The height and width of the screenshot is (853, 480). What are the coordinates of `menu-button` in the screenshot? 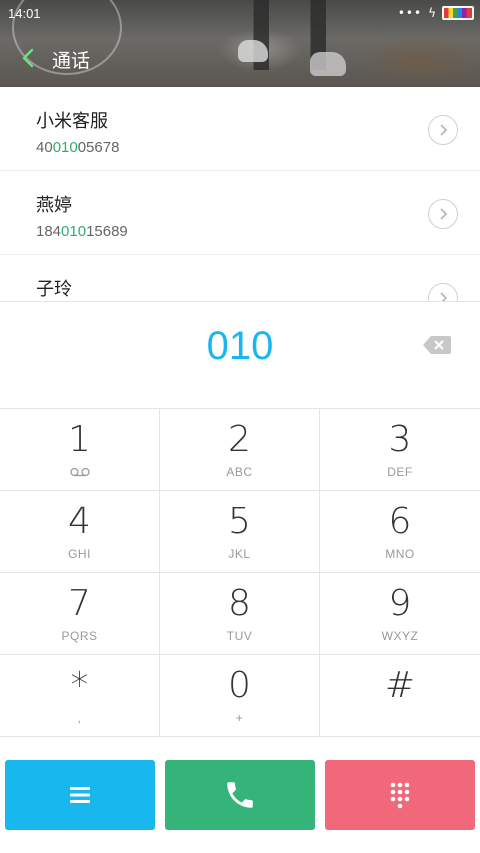 It's located at (80, 795).